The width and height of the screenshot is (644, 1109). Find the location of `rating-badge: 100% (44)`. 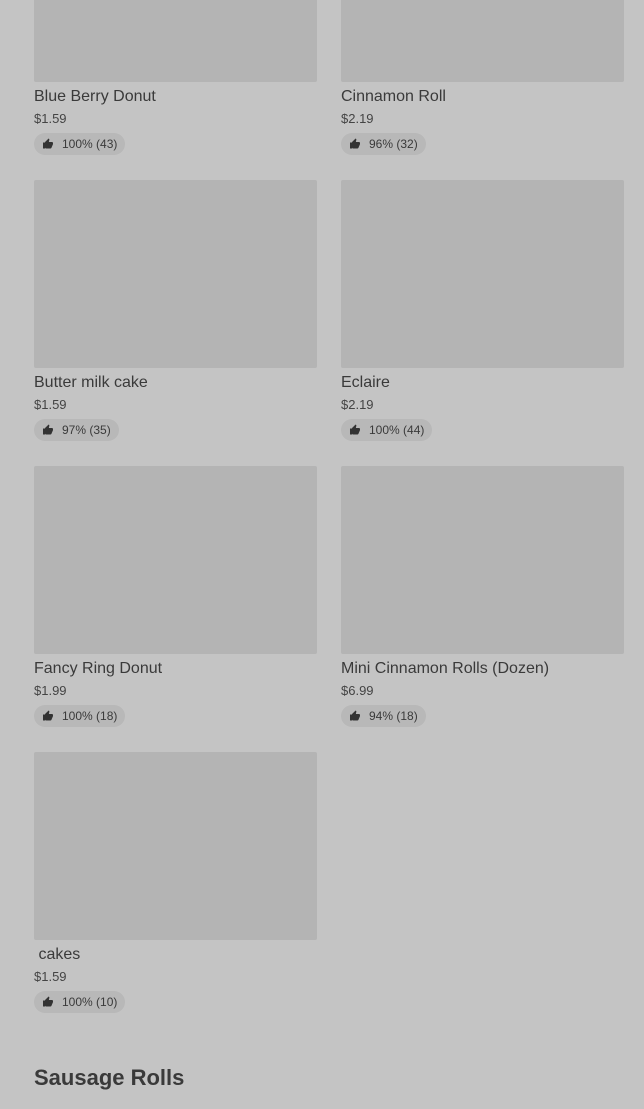

rating-badge: 100% (44) is located at coordinates (387, 430).